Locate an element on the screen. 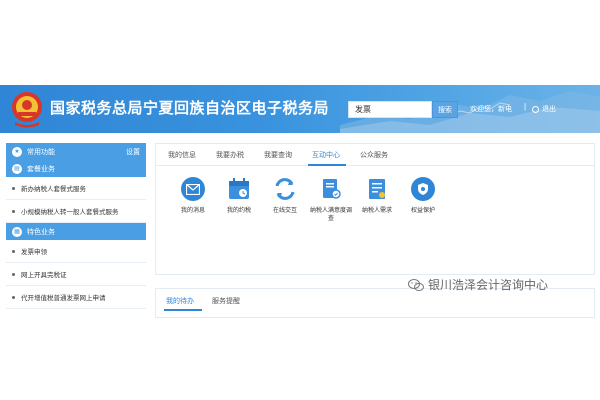 The width and height of the screenshot is (600, 400). package-icon: ▤ is located at coordinates (17, 168).